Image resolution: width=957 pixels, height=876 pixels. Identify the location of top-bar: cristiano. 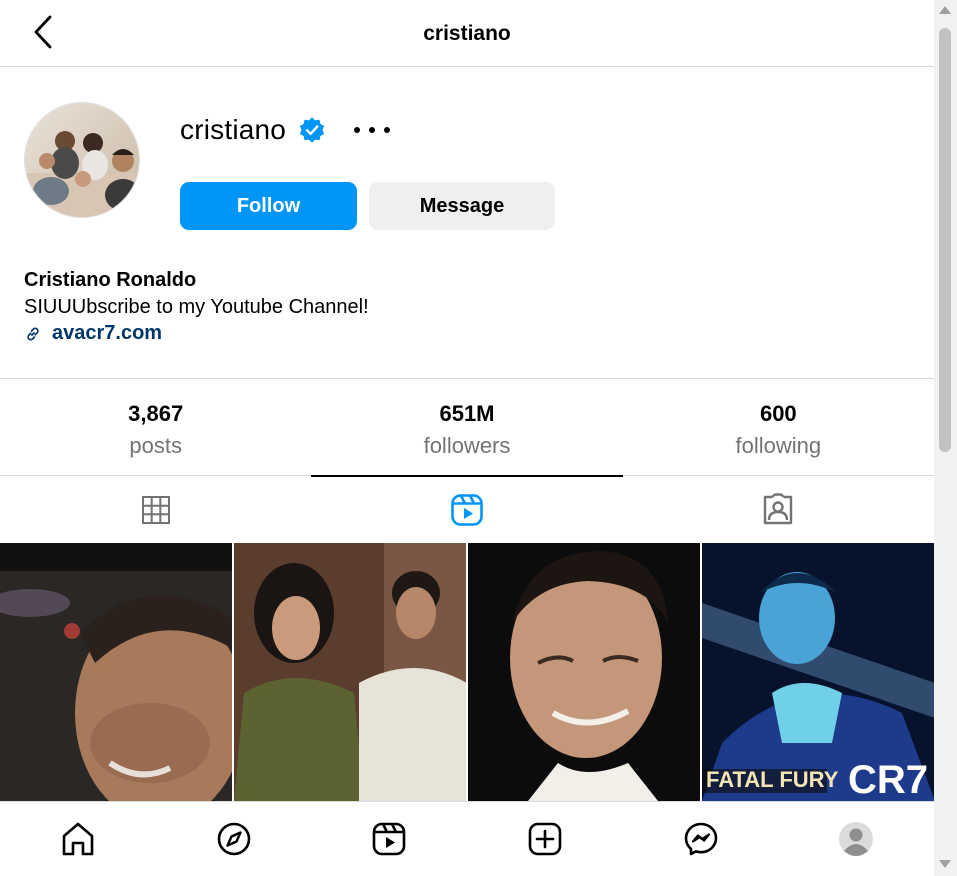
(467, 33).